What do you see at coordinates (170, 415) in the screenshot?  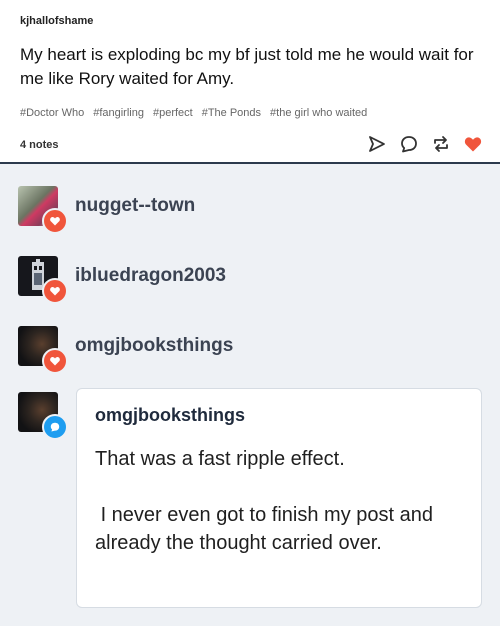 I see `reply-username: omgjbooksthings` at bounding box center [170, 415].